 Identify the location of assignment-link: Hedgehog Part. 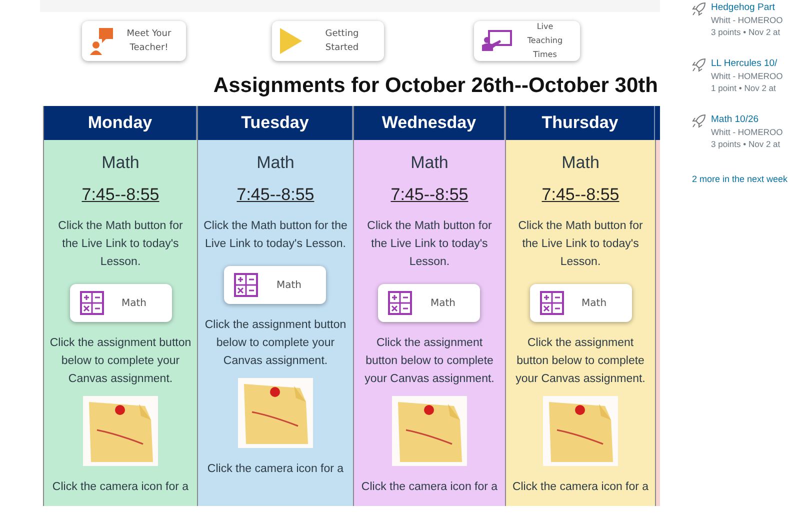
(747, 7).